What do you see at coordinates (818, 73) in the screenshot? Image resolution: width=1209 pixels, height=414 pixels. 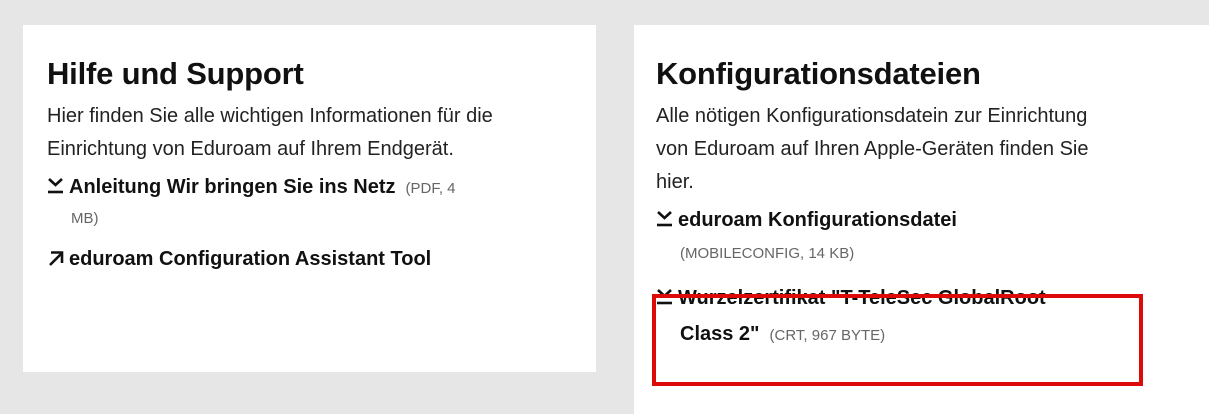 I see `card-title: Konfigurationsdateien` at bounding box center [818, 73].